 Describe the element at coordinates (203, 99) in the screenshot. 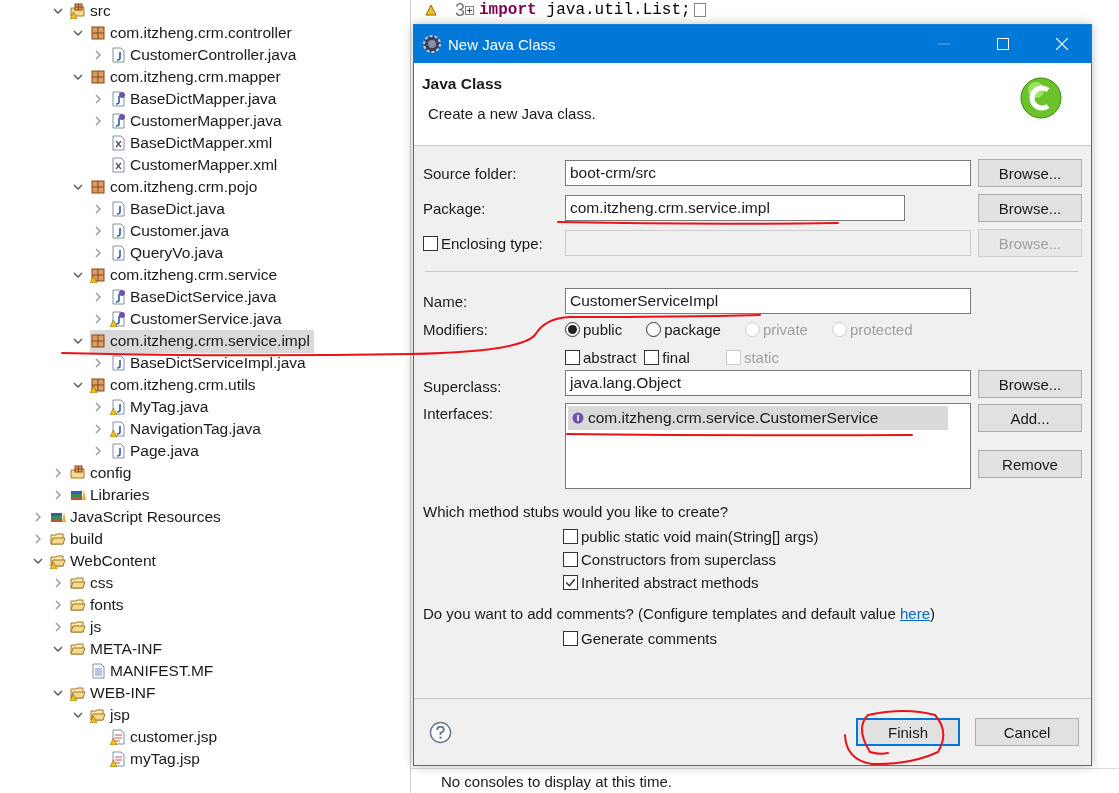

I see `tree-item: BaseDictMapper.java` at that location.